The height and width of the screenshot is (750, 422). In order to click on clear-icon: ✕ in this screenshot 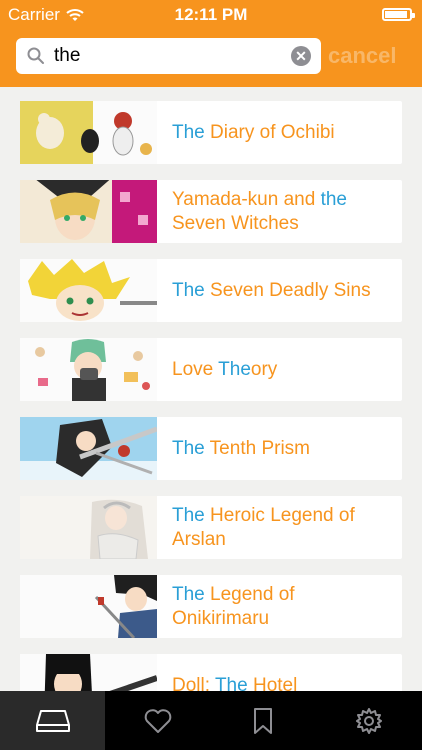, I will do `click(301, 56)`.